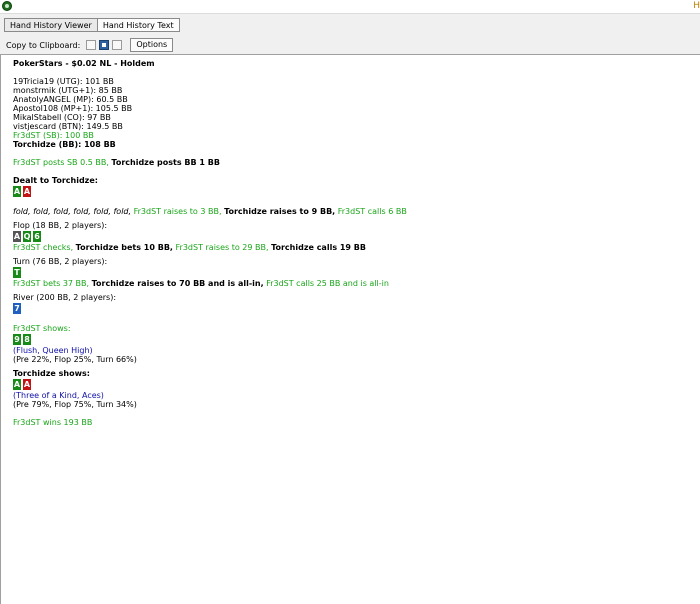 This screenshot has width=700, height=604. I want to click on flop-label: Flop (18 BB, 2 players):, so click(60, 225).